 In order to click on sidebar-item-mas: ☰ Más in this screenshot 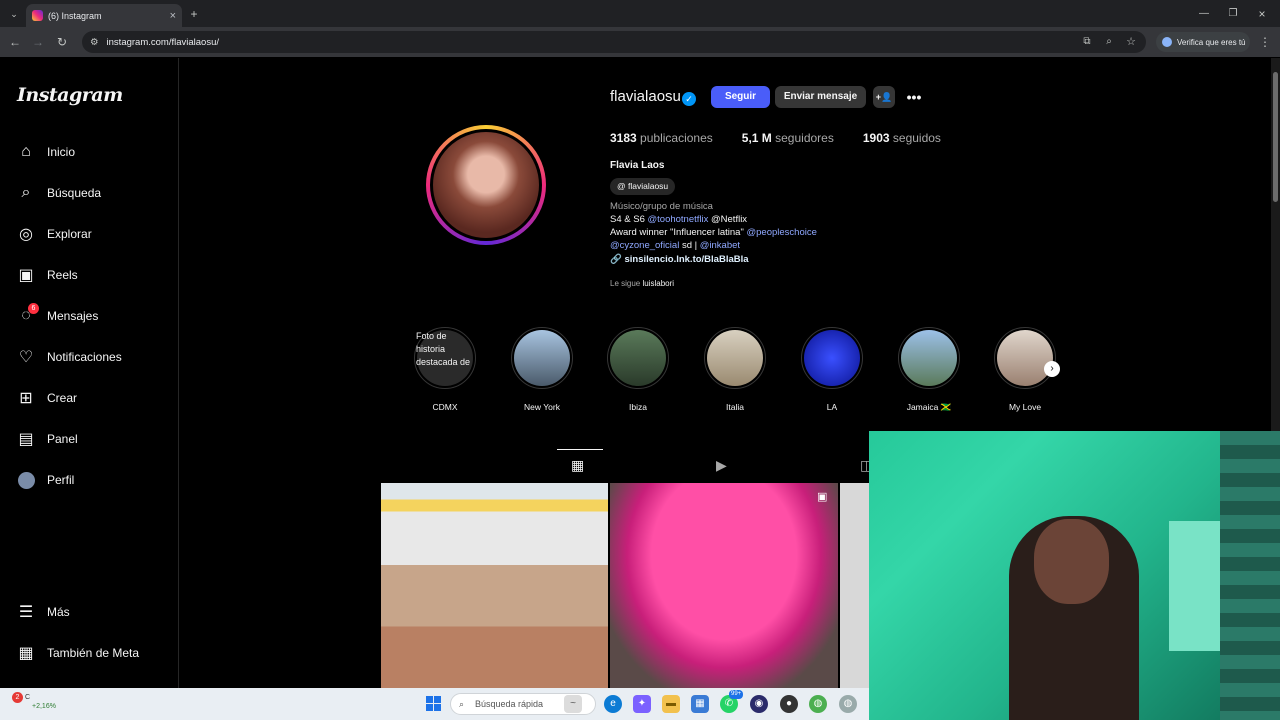, I will do `click(91, 612)`.